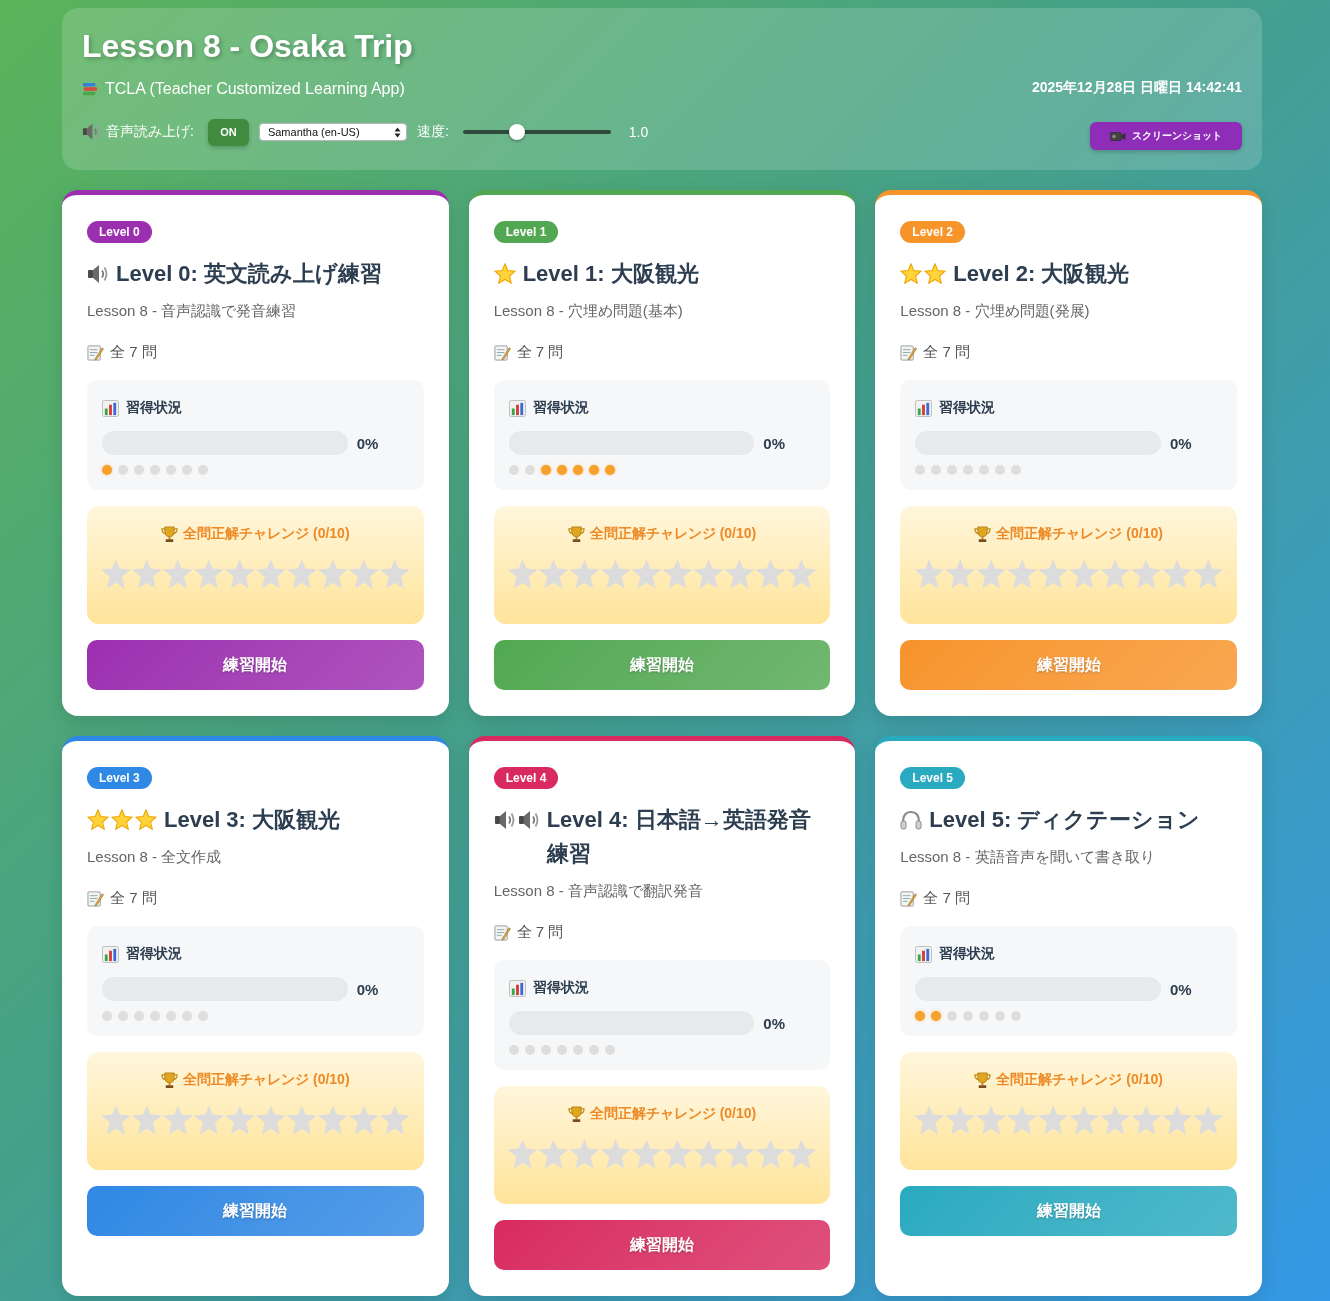 This screenshot has height=1301, width=1330. Describe the element at coordinates (119, 232) in the screenshot. I see `level-badge: Level 0` at that location.